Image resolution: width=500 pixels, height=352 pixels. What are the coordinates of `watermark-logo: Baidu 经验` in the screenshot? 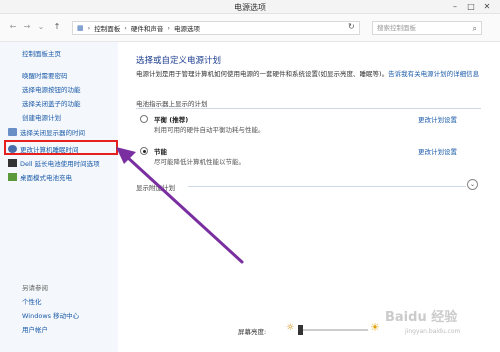 It's located at (421, 317).